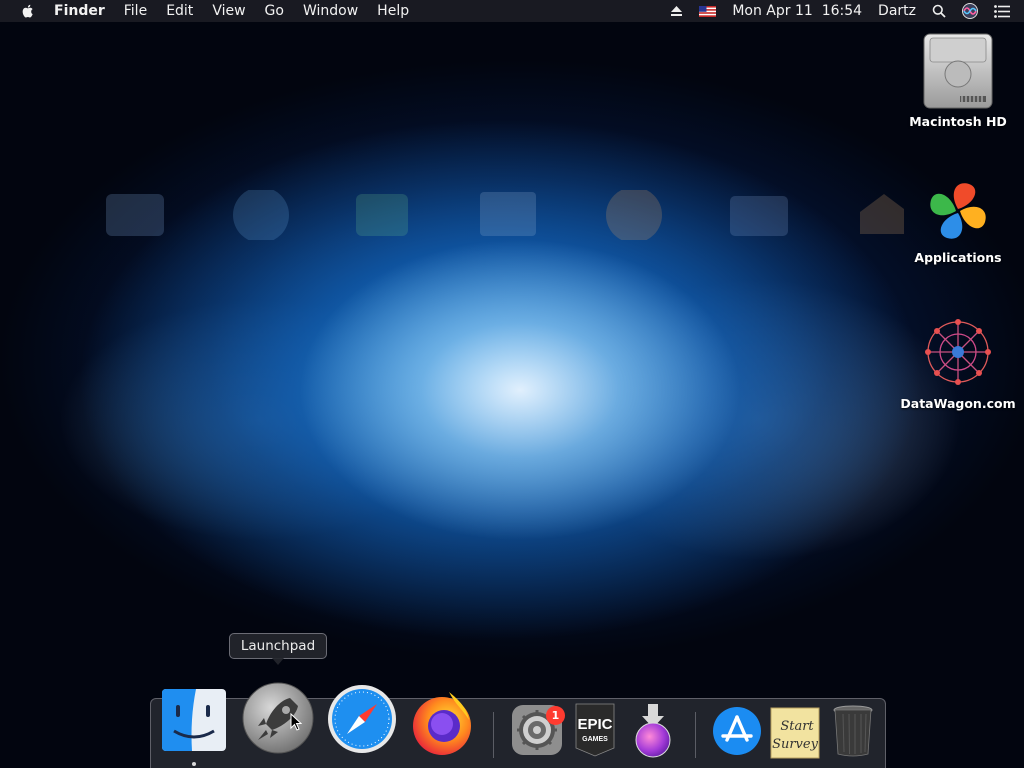 The image size is (1024, 768). What do you see at coordinates (958, 257) in the screenshot?
I see `desktop-icon-label: Applications` at bounding box center [958, 257].